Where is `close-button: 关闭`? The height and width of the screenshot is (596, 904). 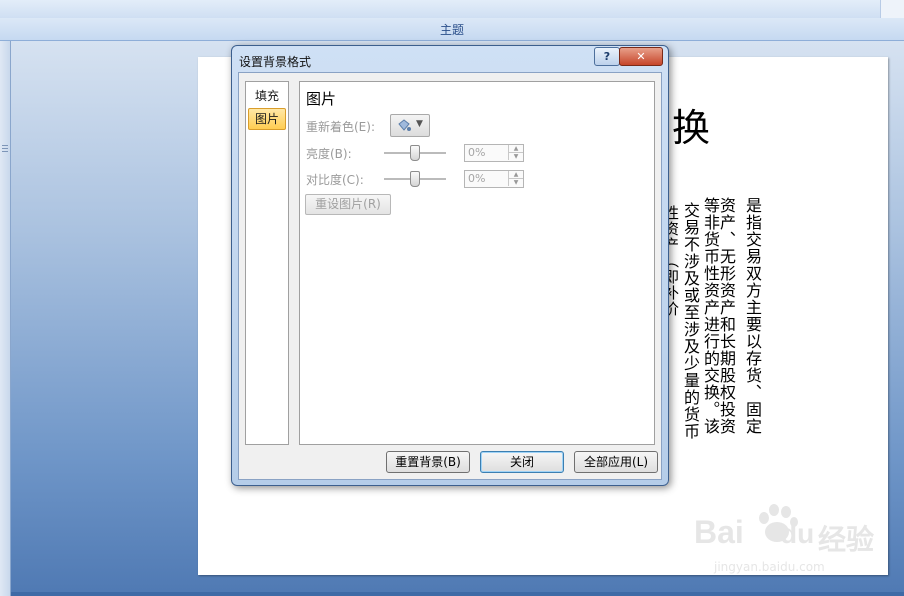
close-button: 关闭 is located at coordinates (522, 462).